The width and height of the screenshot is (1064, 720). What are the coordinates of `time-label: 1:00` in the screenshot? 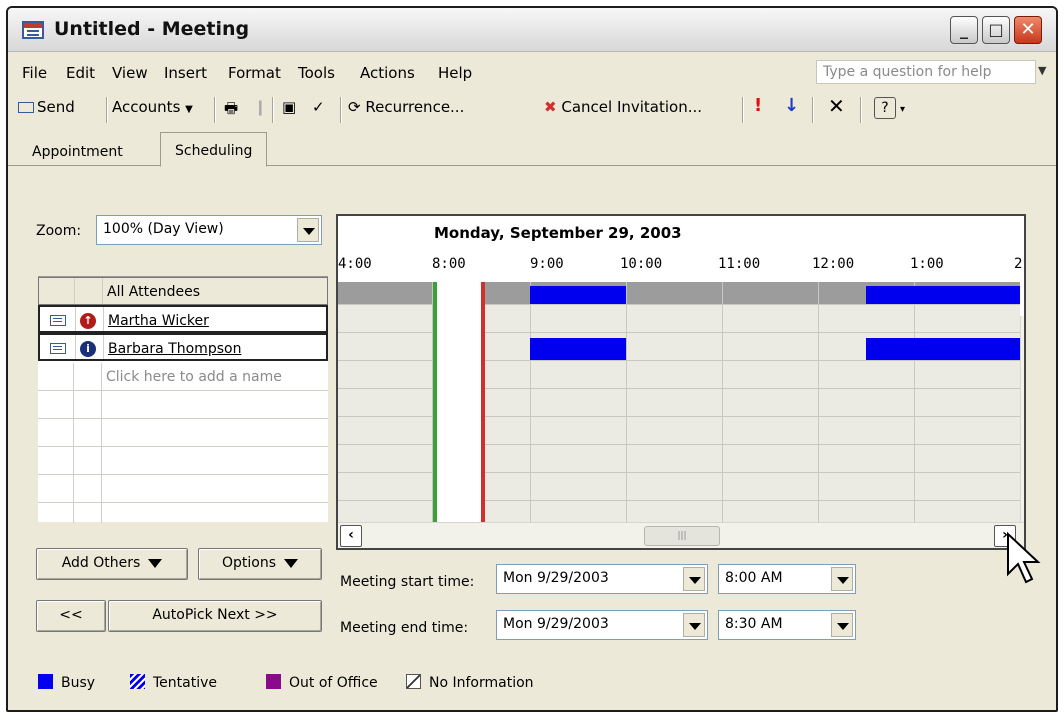 It's located at (927, 264).